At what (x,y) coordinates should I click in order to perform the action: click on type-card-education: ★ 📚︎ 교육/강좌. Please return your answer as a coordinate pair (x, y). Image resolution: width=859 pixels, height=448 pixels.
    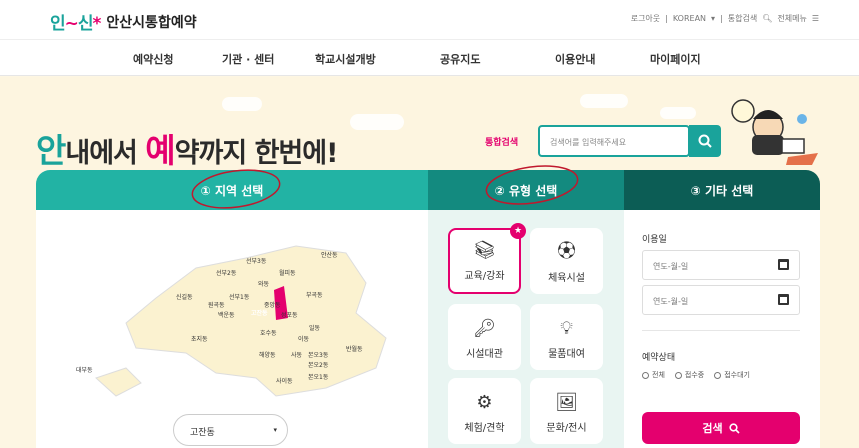
    Looking at the image, I should click on (487, 258).